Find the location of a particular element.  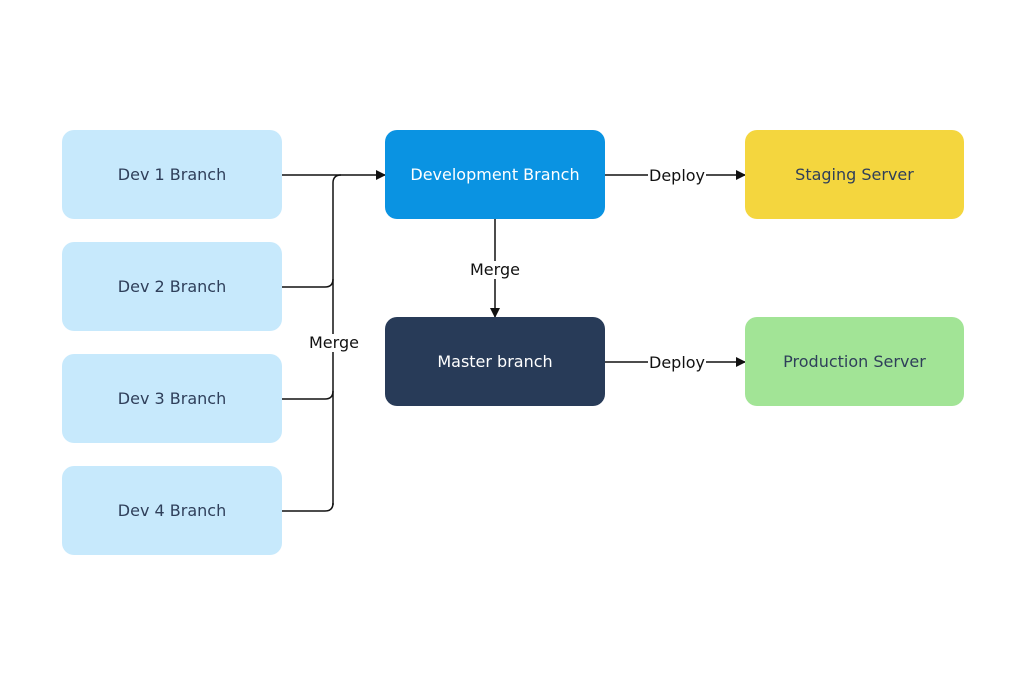

node-label: Dev 1 Branch is located at coordinates (172, 174).